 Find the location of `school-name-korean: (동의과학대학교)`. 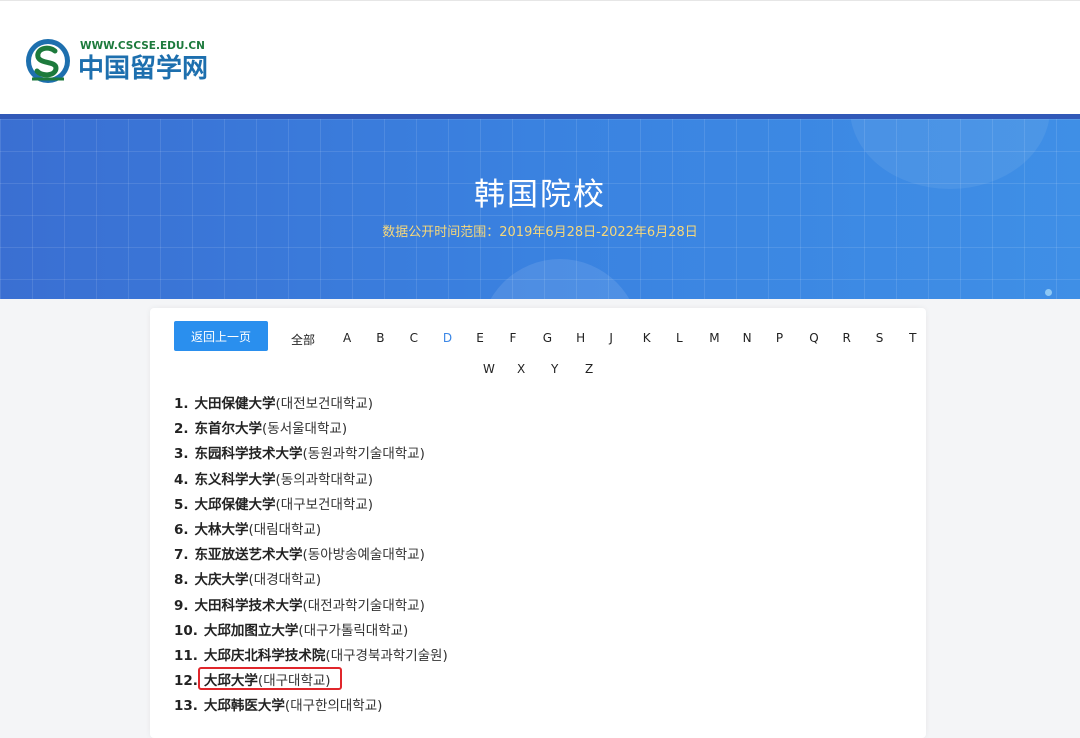

school-name-korean: (동의과학대학교) is located at coordinates (324, 479).